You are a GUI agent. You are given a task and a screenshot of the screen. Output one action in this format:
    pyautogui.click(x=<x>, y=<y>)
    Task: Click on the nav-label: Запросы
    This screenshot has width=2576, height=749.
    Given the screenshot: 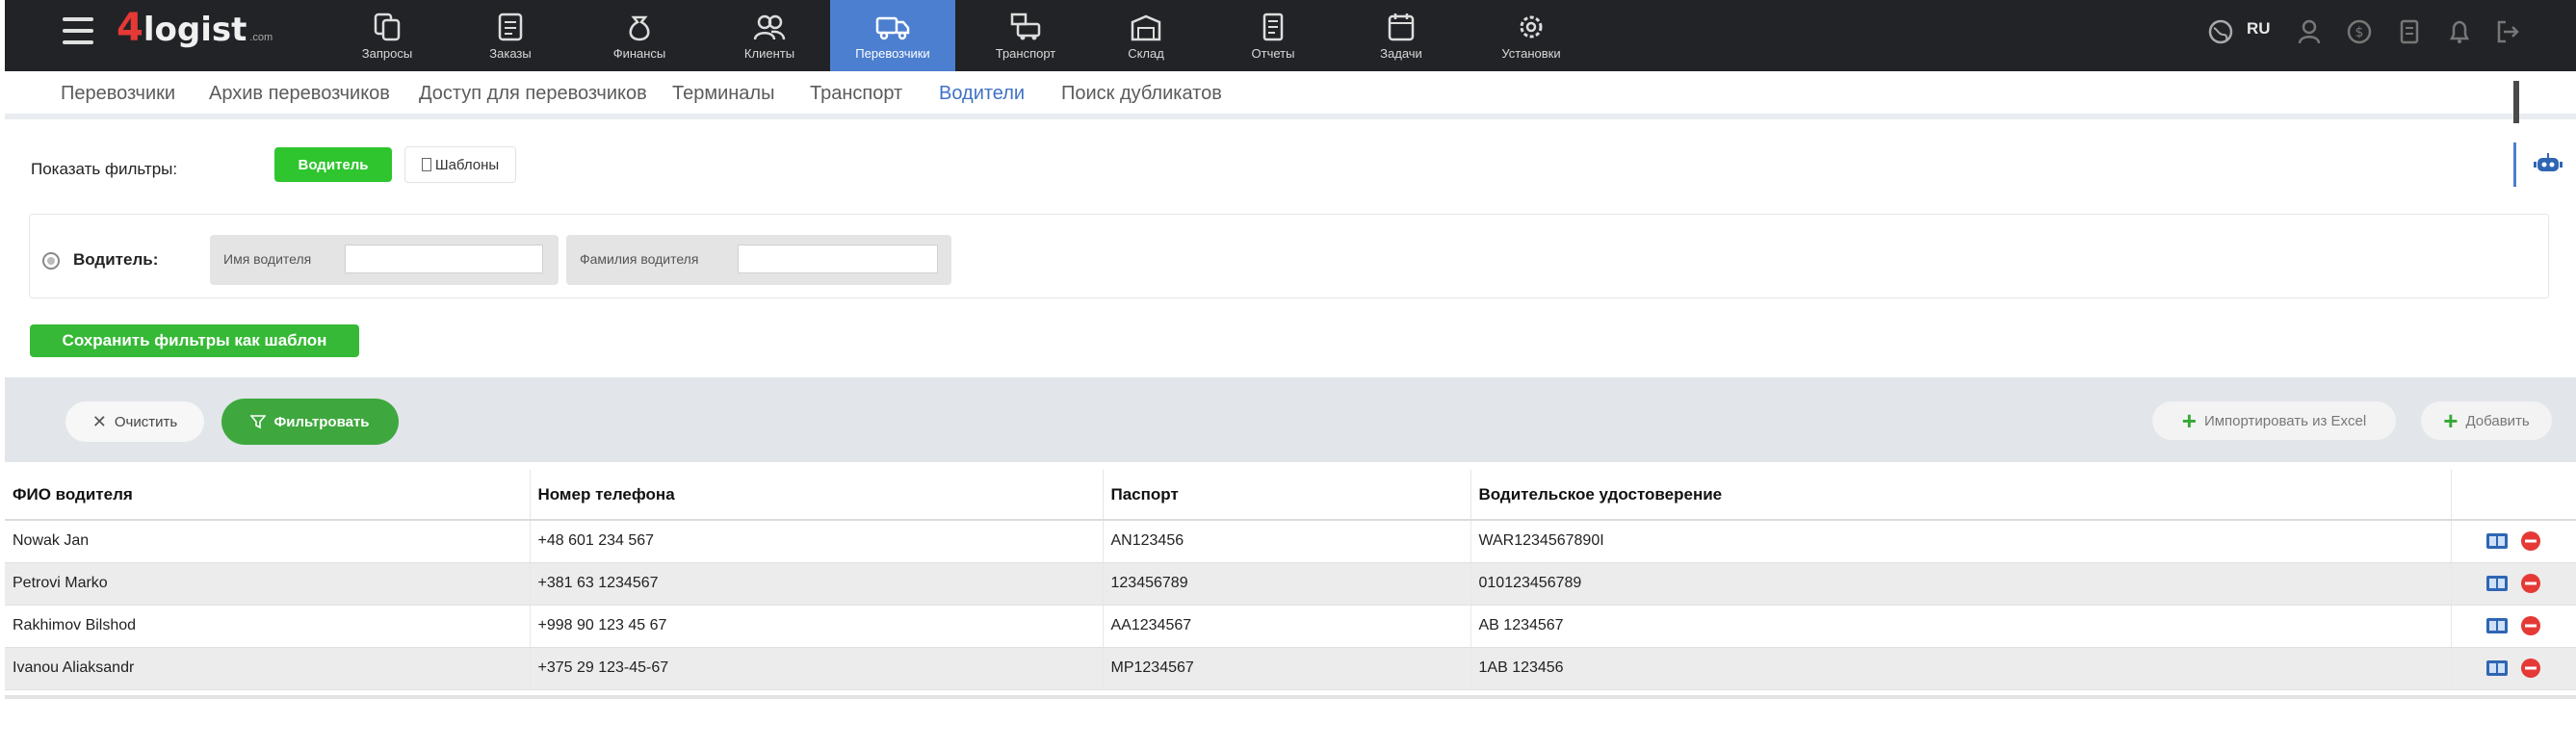 What is the action you would take?
    pyautogui.click(x=387, y=53)
    